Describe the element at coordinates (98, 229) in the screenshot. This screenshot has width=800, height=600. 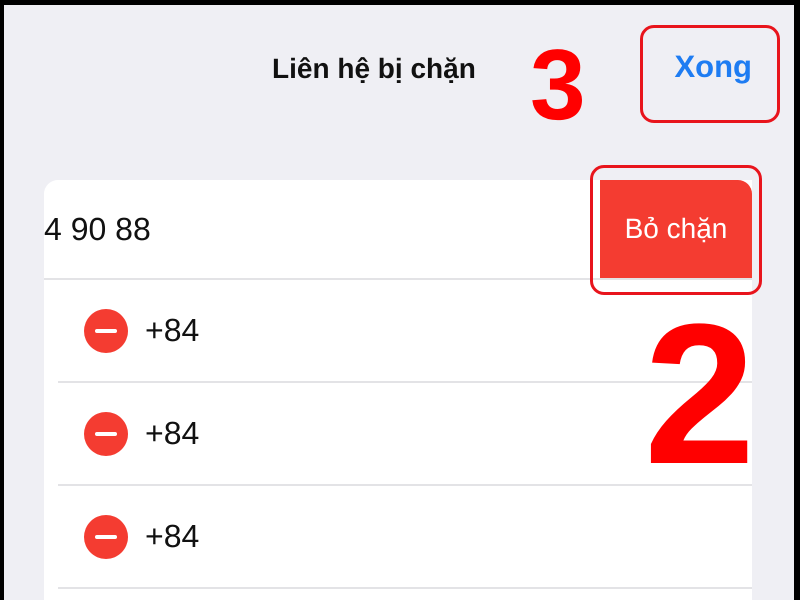
I see `phone-number: 4 90 88` at that location.